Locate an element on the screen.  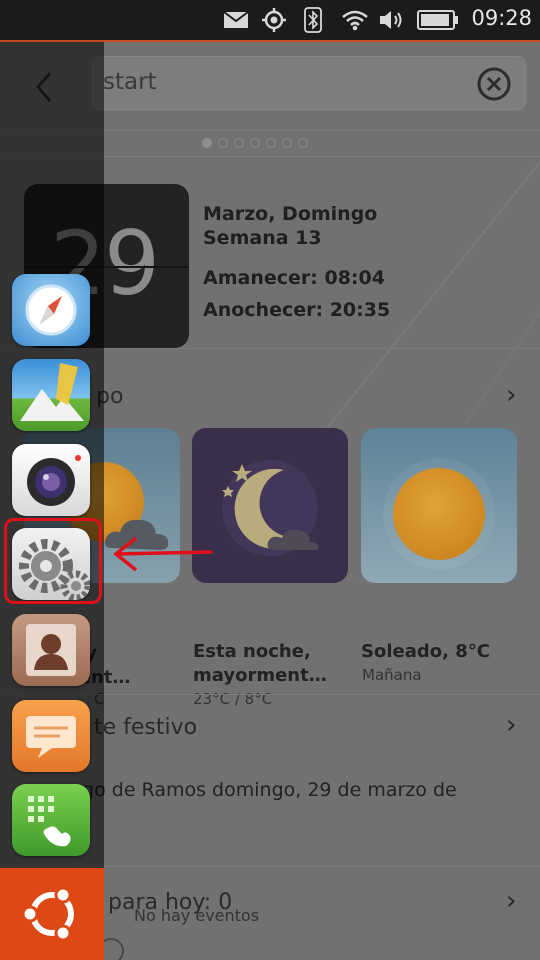
no-events-text: No hay eventos is located at coordinates (197, 915).